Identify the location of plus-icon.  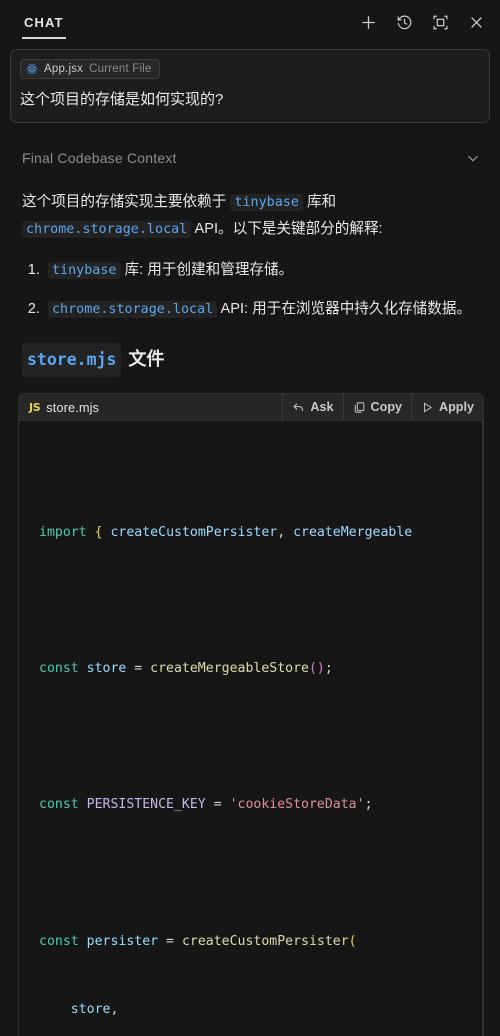
(368, 22).